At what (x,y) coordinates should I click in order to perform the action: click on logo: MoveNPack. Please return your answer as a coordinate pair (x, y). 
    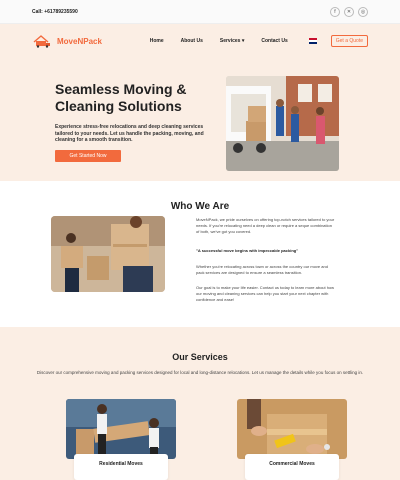
    Looking at the image, I should click on (67, 41).